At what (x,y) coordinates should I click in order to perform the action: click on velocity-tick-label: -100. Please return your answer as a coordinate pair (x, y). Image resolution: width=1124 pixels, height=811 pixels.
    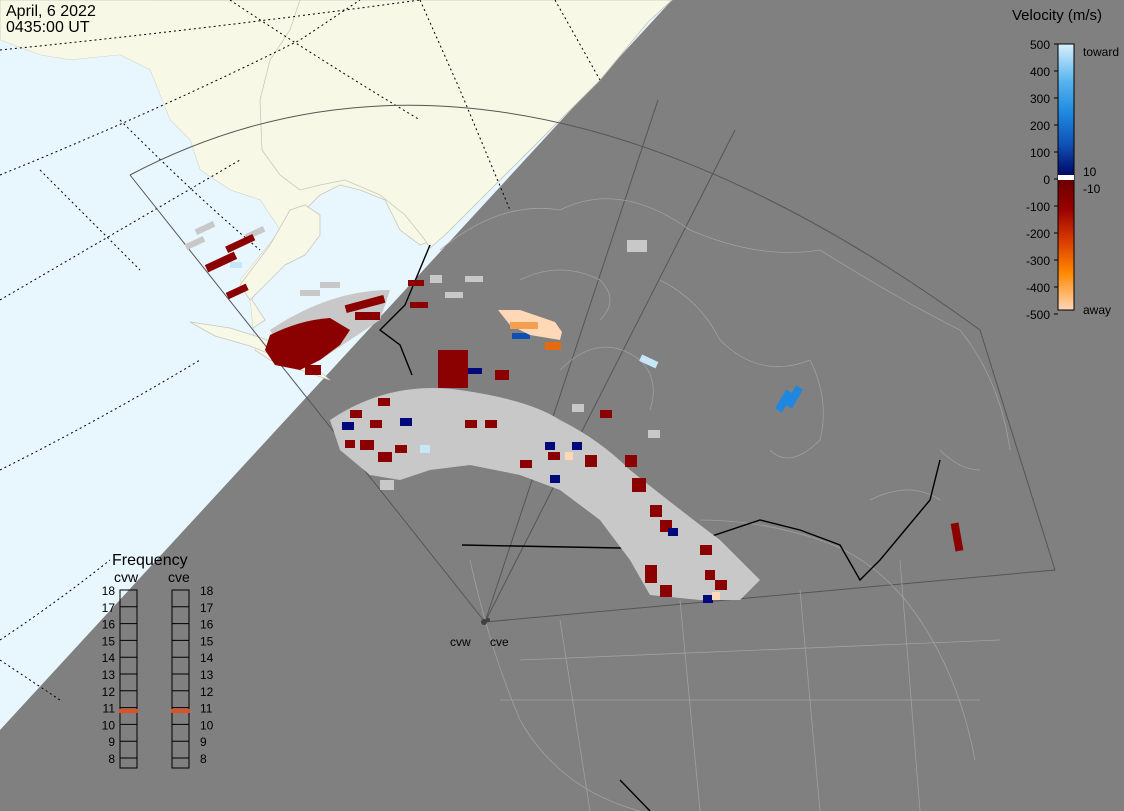
    Looking at the image, I should click on (1038, 207).